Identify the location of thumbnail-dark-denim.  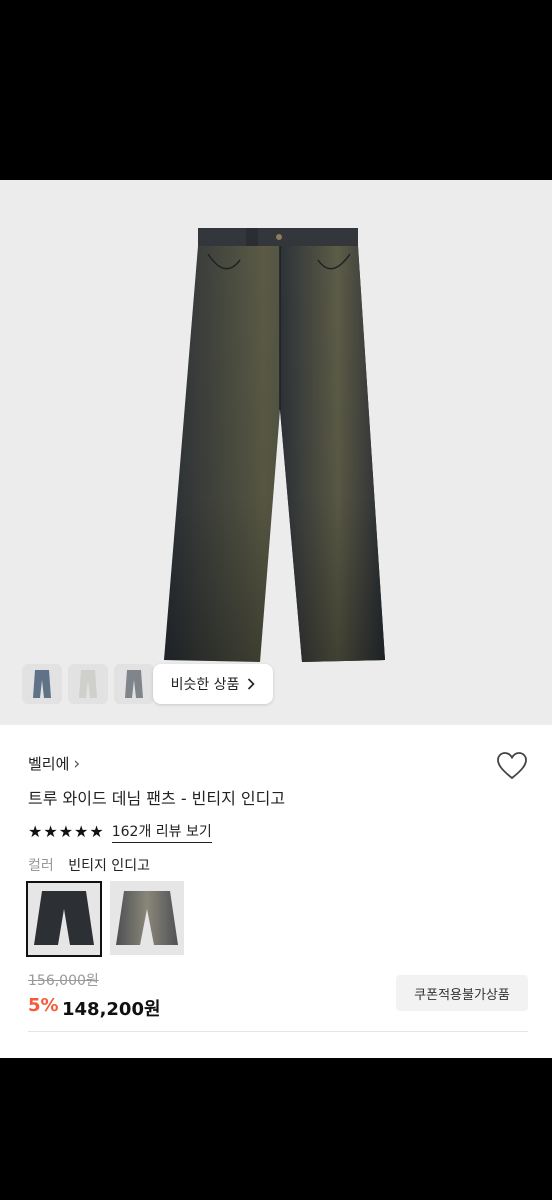
(42, 684).